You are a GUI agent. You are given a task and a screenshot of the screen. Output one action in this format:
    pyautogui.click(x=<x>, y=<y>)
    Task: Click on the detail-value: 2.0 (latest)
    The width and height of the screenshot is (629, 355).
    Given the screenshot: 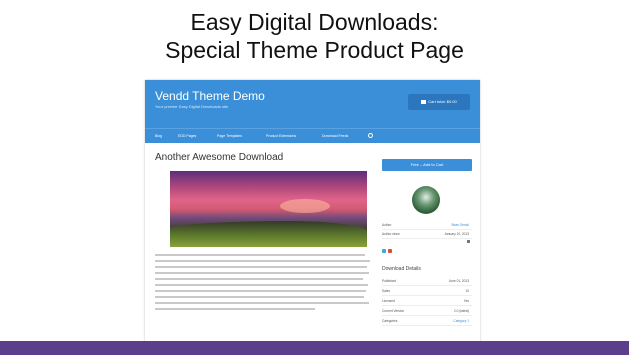 What is the action you would take?
    pyautogui.click(x=461, y=311)
    